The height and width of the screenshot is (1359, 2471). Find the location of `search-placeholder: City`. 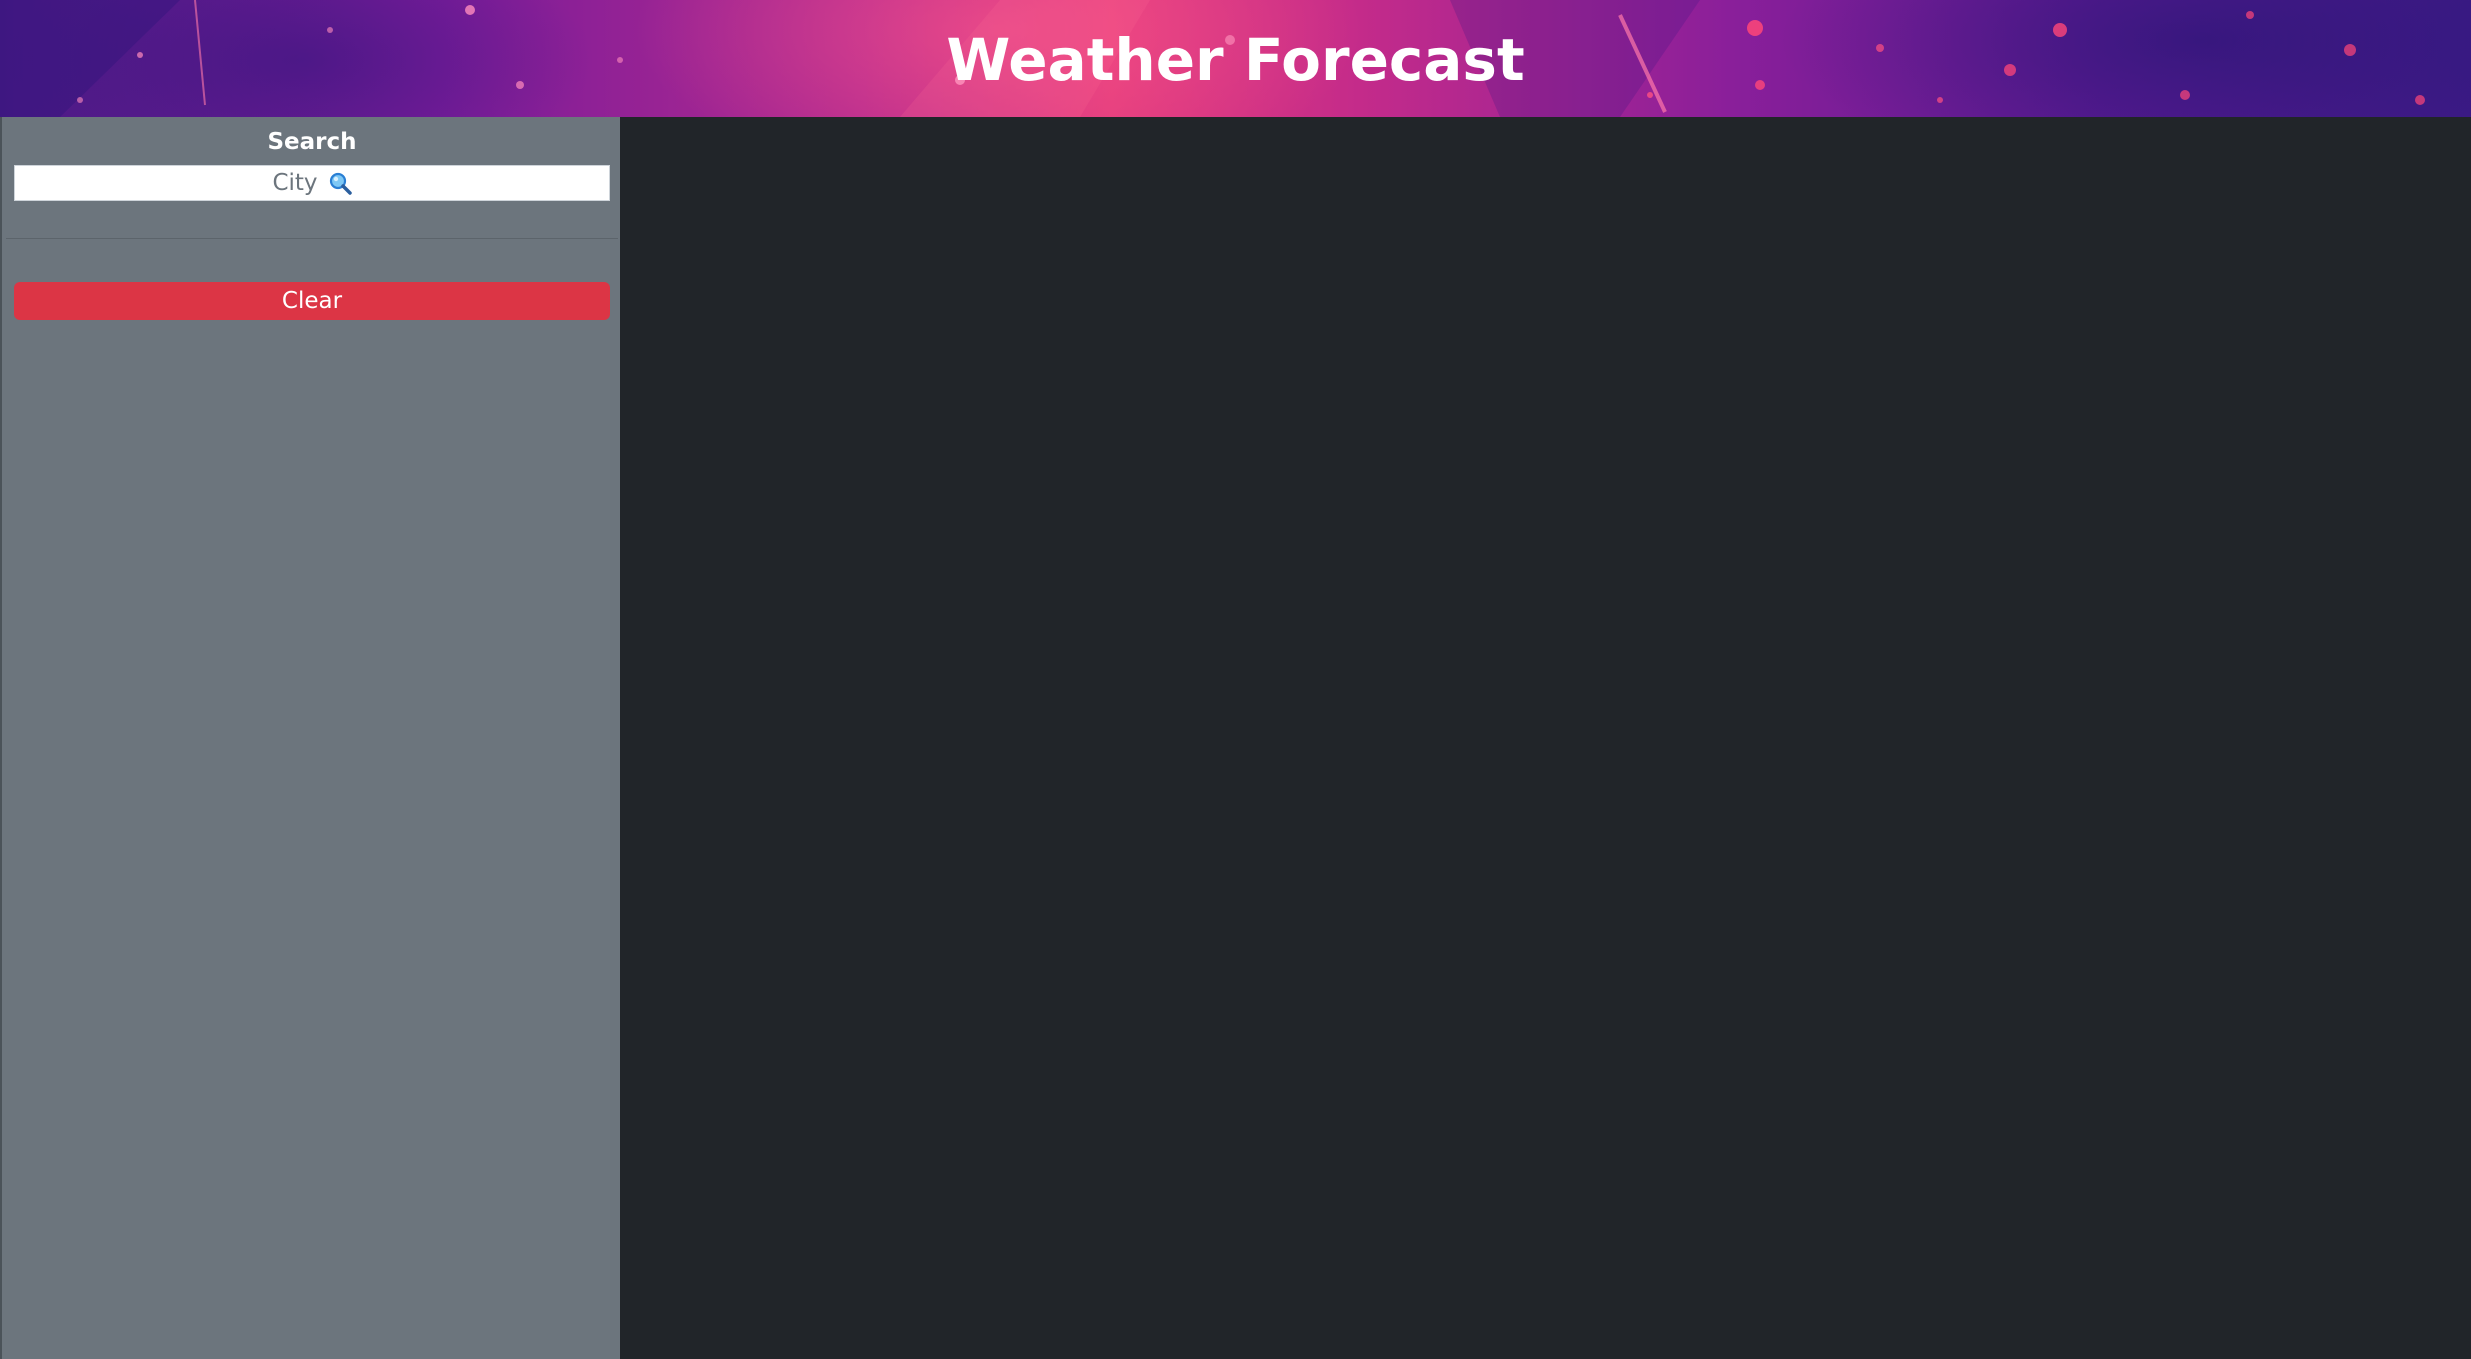

search-placeholder: City is located at coordinates (295, 183).